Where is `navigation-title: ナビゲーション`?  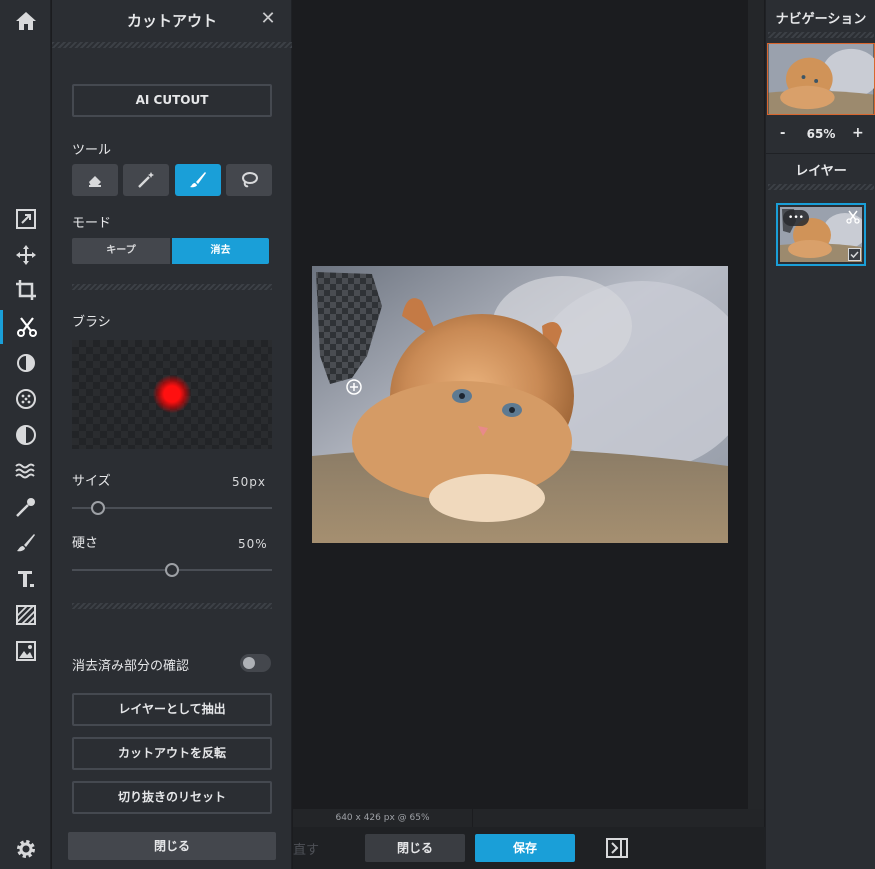
navigation-title: ナビゲーション is located at coordinates (821, 19).